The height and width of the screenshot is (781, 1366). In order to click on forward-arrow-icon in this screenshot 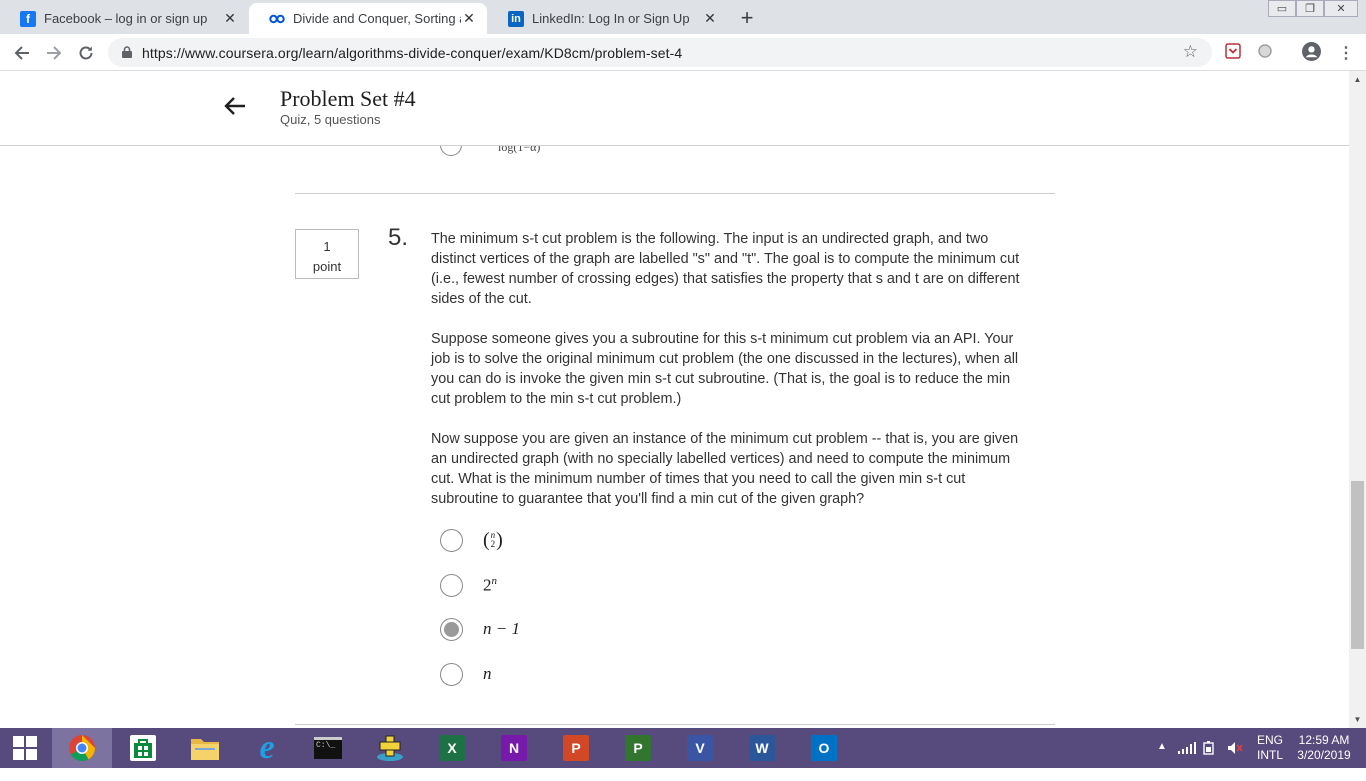, I will do `click(54, 53)`.